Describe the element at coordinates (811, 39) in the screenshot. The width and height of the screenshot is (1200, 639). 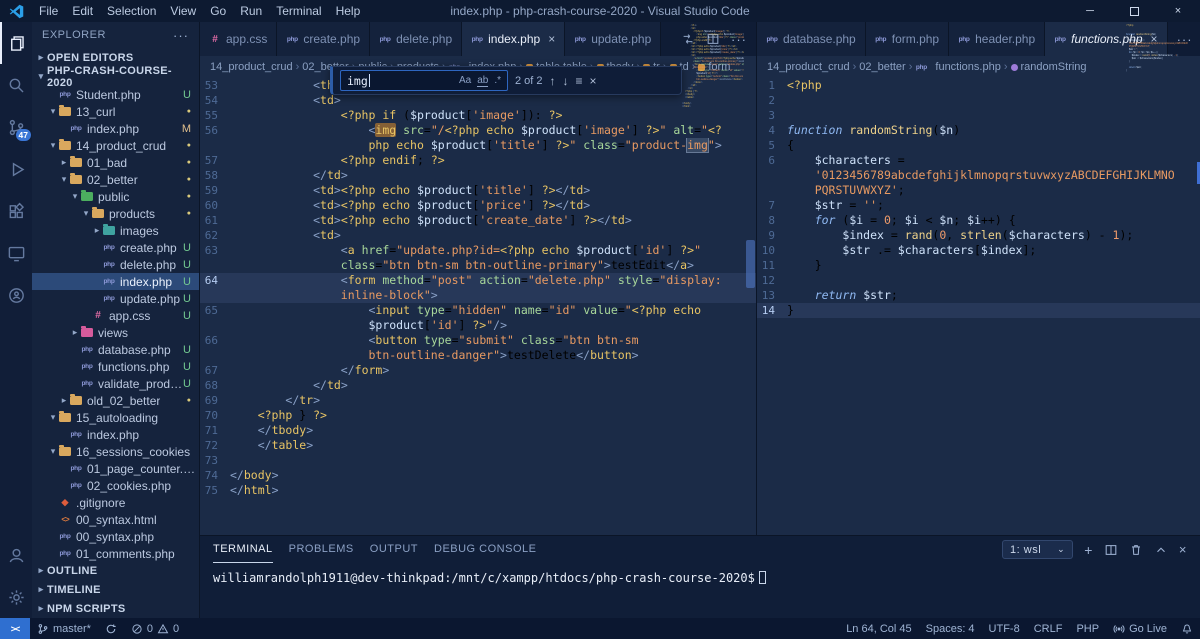
I see `tab-database.php: php database.php` at that location.